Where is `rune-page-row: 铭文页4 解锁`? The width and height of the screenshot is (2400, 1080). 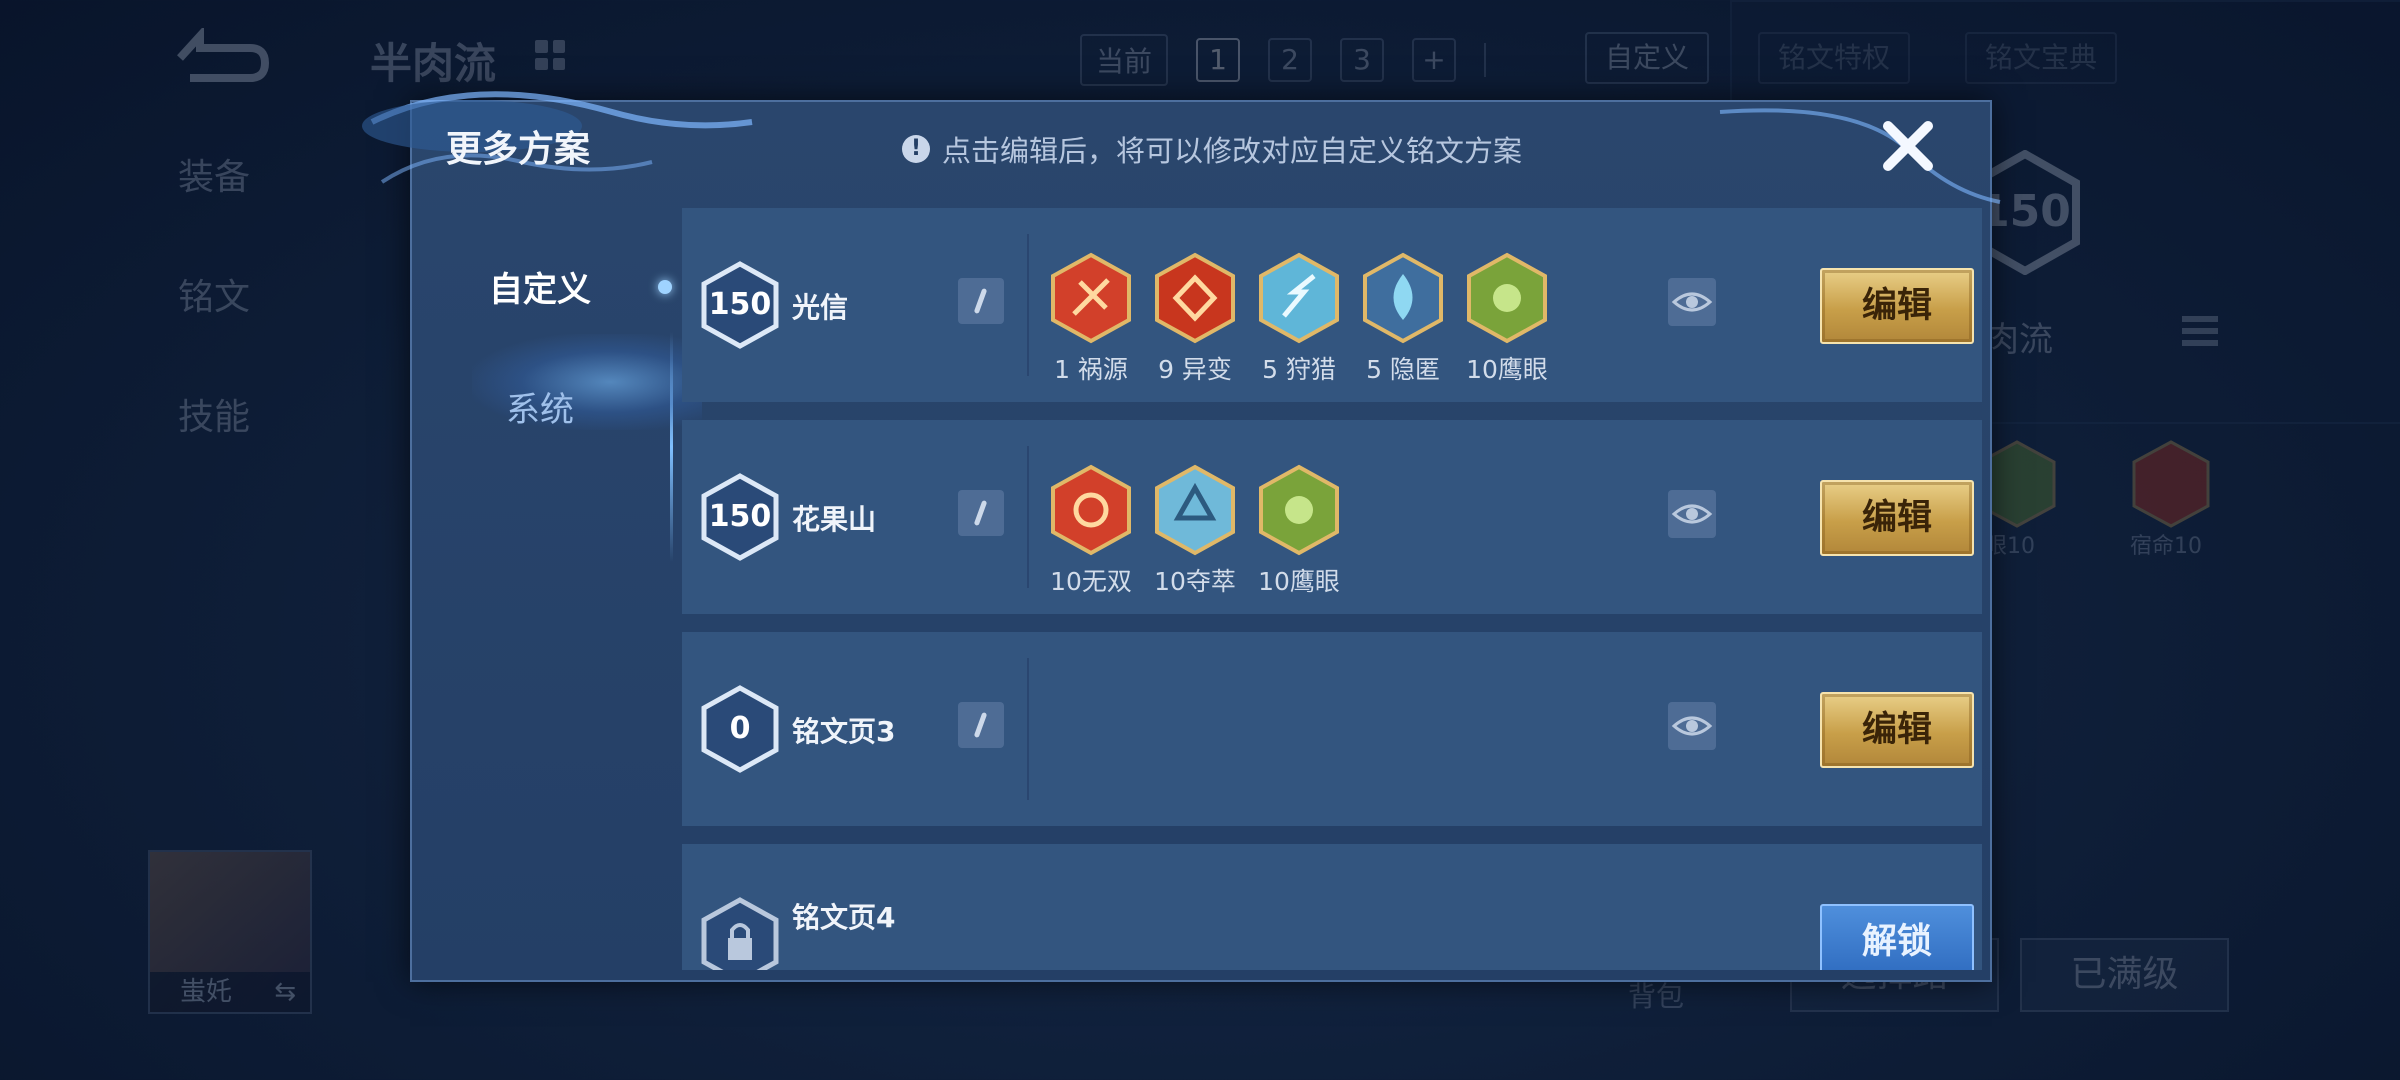 rune-page-row: 铭文页4 解锁 is located at coordinates (1332, 907).